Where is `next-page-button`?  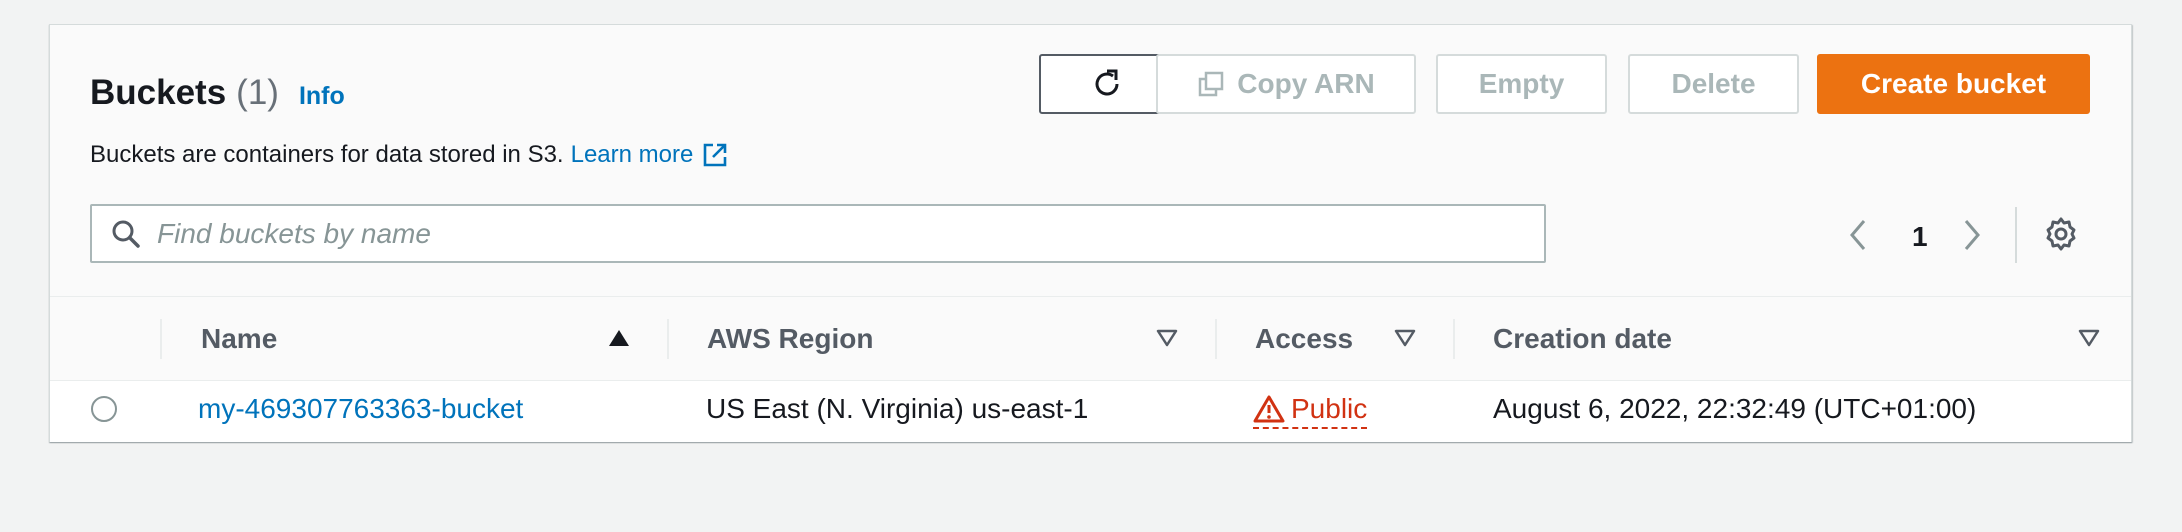
next-page-button is located at coordinates (1972, 235).